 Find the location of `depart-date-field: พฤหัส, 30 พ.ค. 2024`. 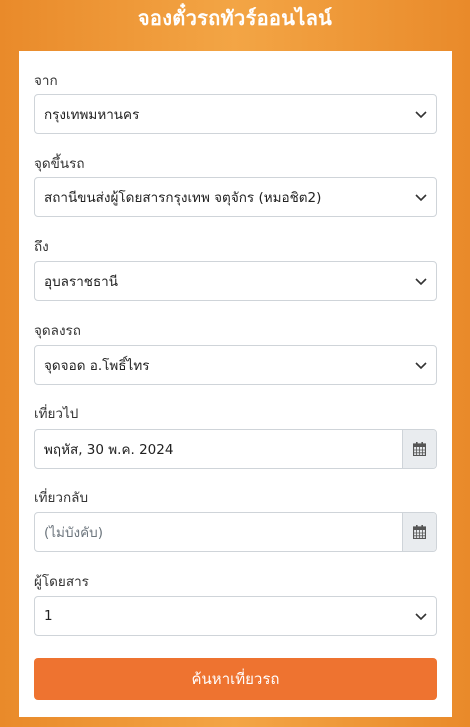

depart-date-field: พฤหัส, 30 พ.ค. 2024 is located at coordinates (235, 449).